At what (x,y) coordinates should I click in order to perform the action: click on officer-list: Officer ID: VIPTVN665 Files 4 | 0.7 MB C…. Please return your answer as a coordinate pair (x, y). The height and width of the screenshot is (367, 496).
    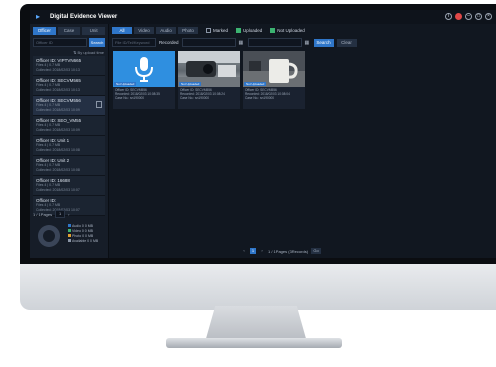
    Looking at the image, I should click on (69, 136).